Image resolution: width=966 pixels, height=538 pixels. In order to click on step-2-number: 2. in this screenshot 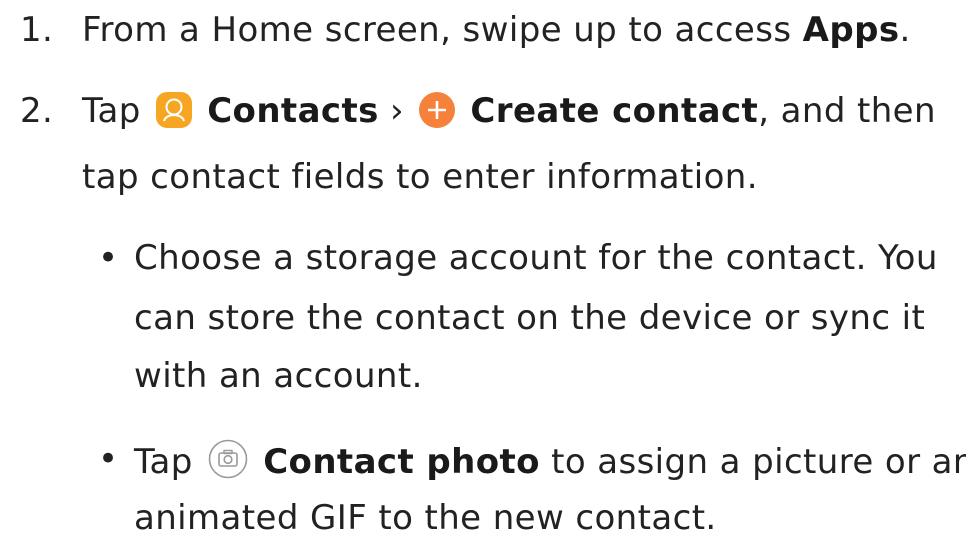, I will do `click(37, 111)`.